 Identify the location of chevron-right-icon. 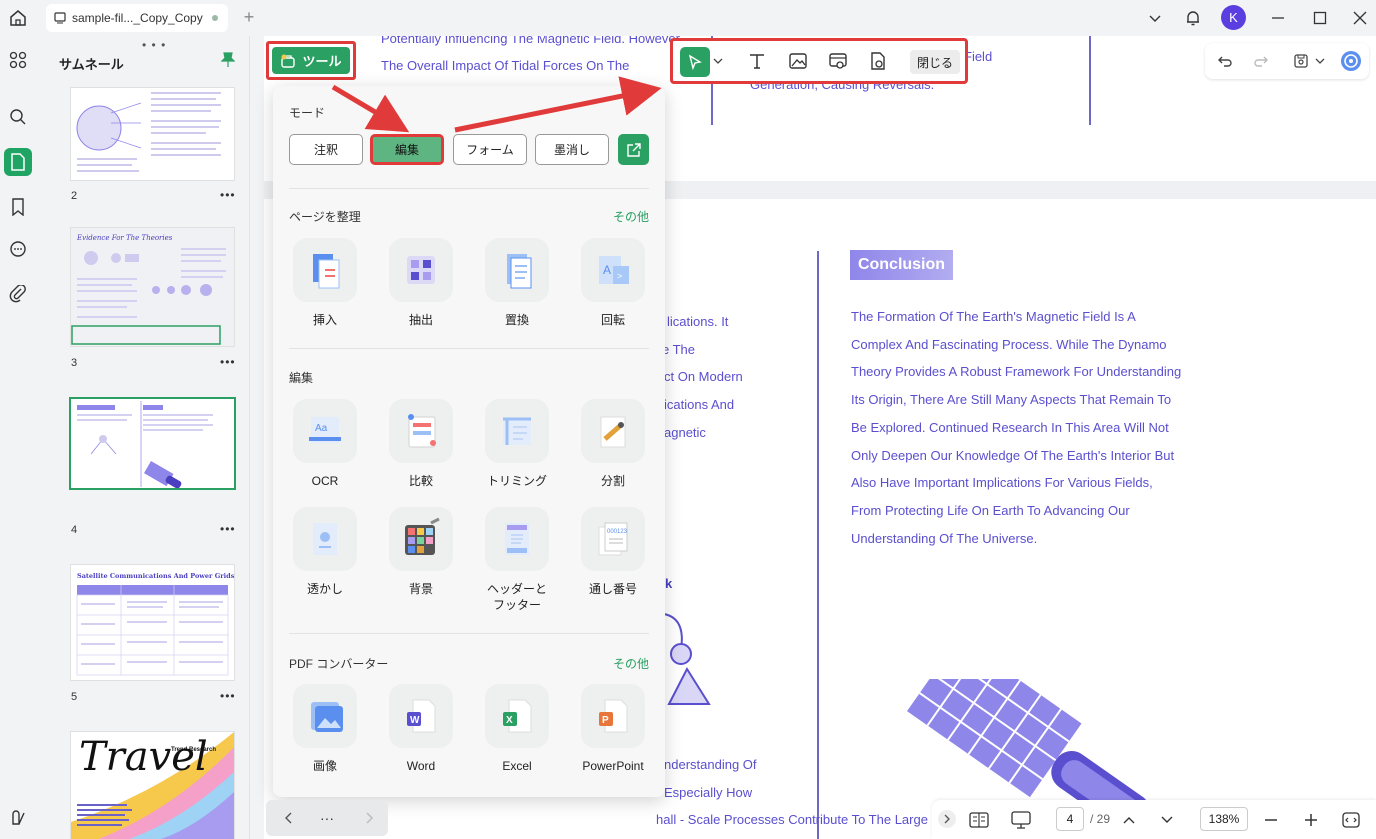
(369, 818).